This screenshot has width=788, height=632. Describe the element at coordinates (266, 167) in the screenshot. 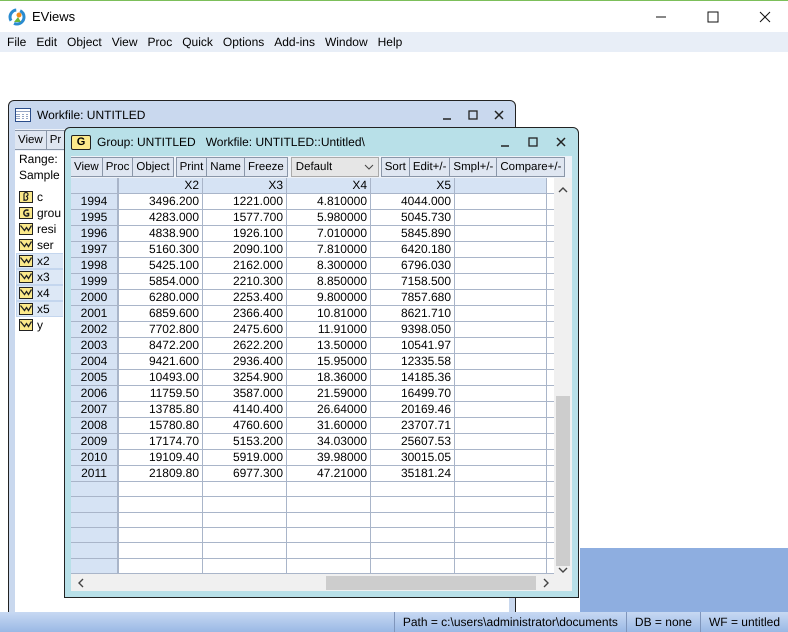

I see `toolbar-button: Freeze` at that location.